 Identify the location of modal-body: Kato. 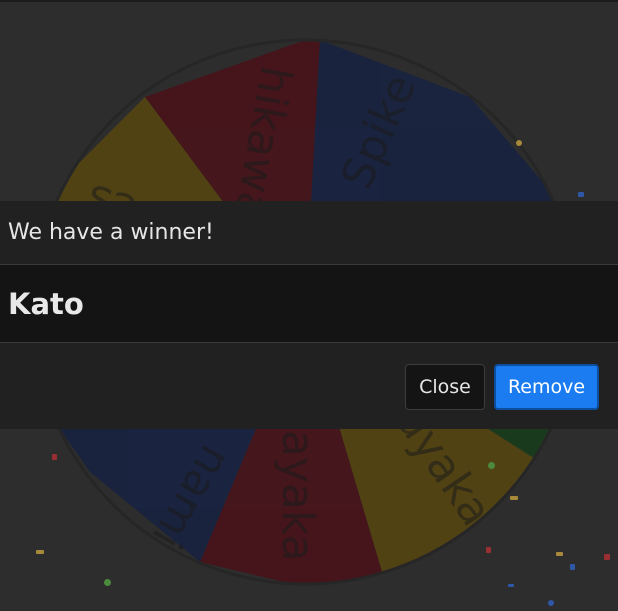
(309, 304).